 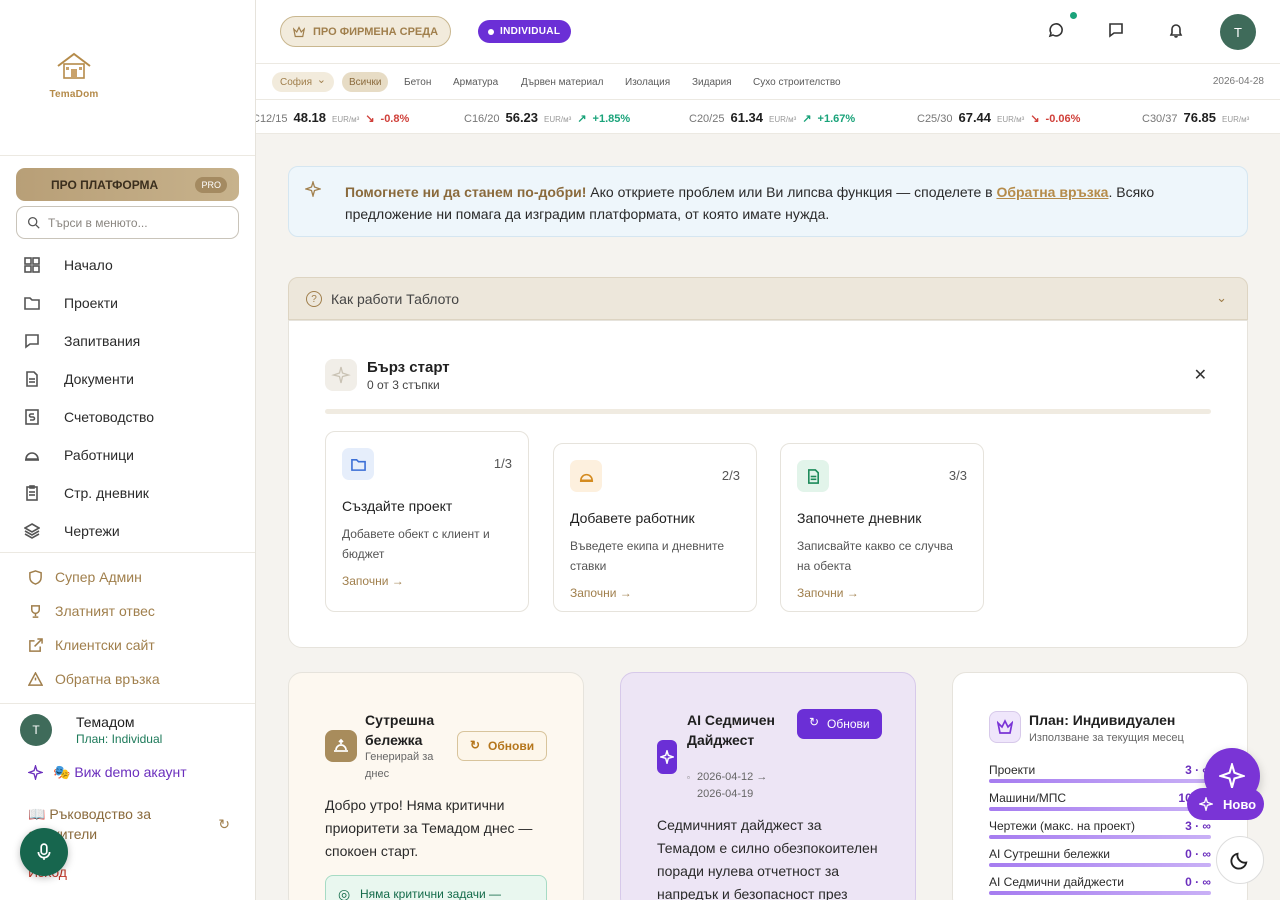 What do you see at coordinates (344, 893) in the screenshot?
I see `check-circle-icon: ◎` at bounding box center [344, 893].